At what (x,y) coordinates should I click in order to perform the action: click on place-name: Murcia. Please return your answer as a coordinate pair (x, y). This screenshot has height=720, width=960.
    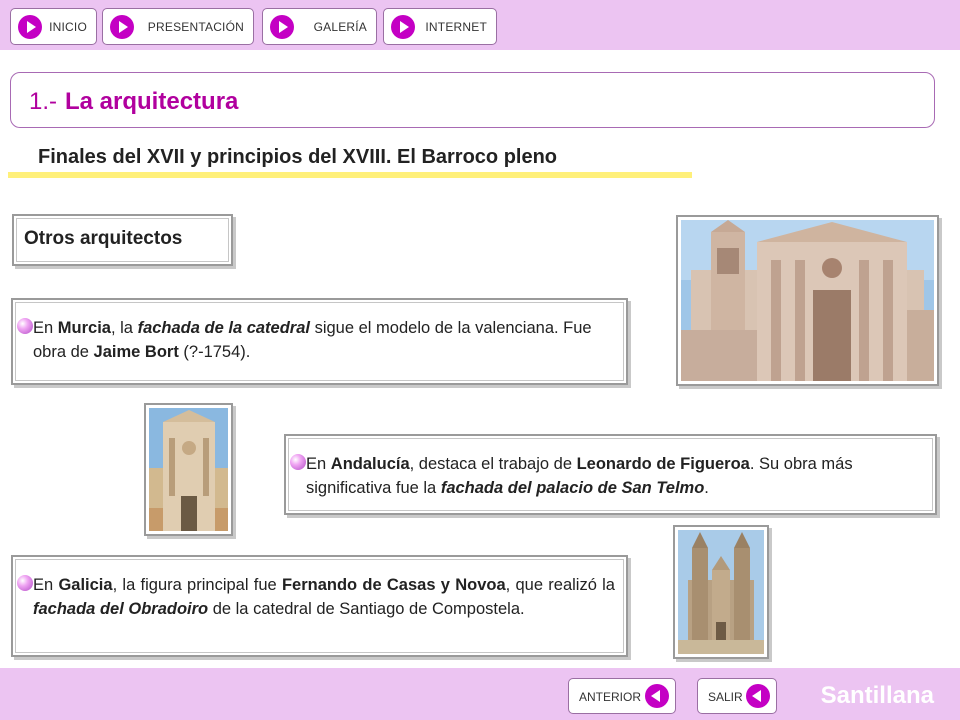
    Looking at the image, I should click on (84, 328).